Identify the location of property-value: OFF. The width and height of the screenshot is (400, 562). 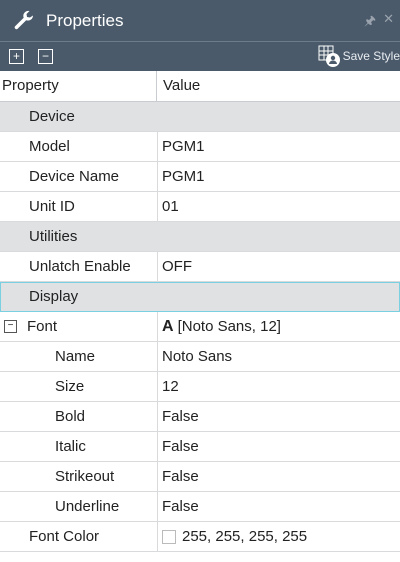
(279, 266).